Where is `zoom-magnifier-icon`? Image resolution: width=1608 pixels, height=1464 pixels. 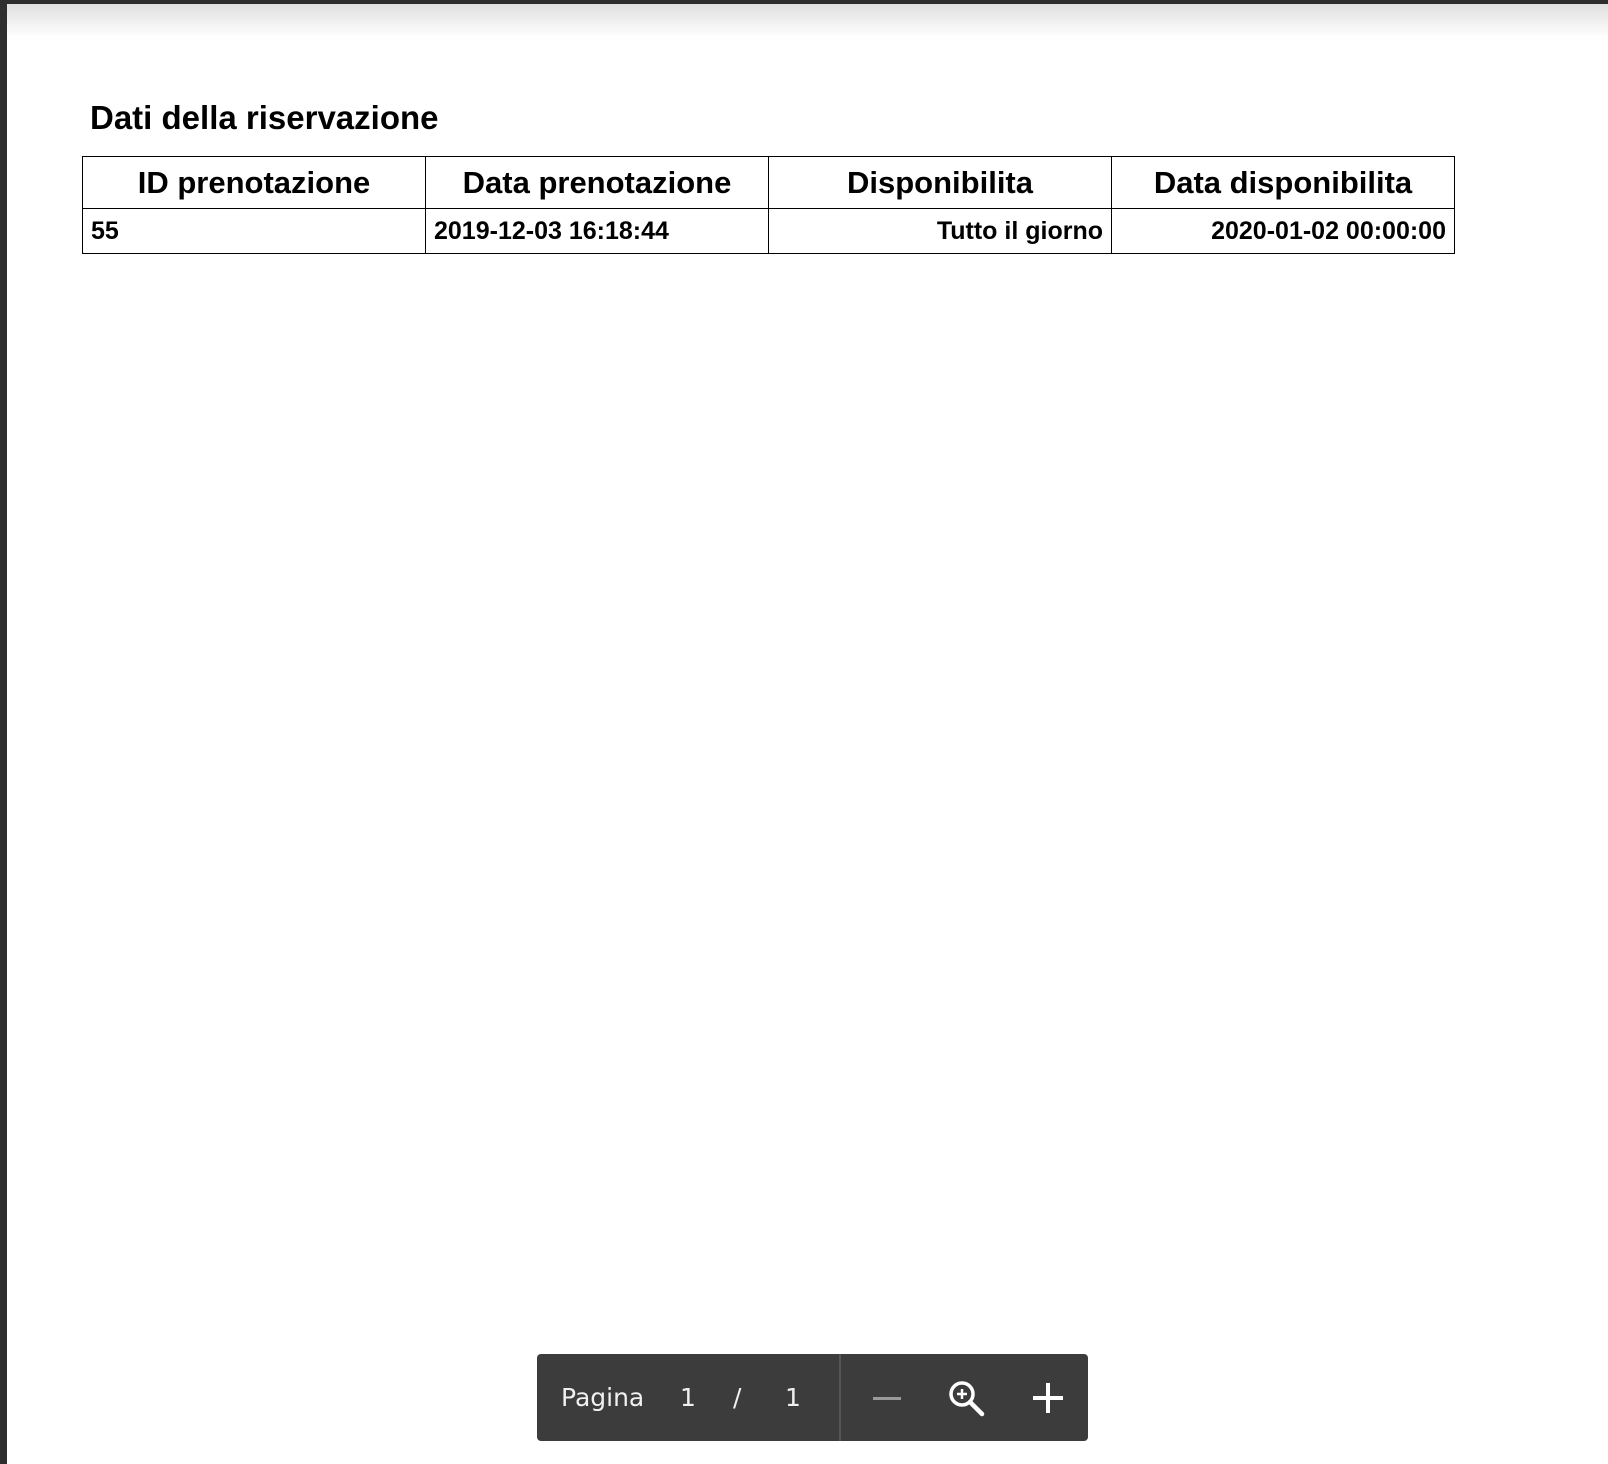
zoom-magnifier-icon is located at coordinates (967, 1399).